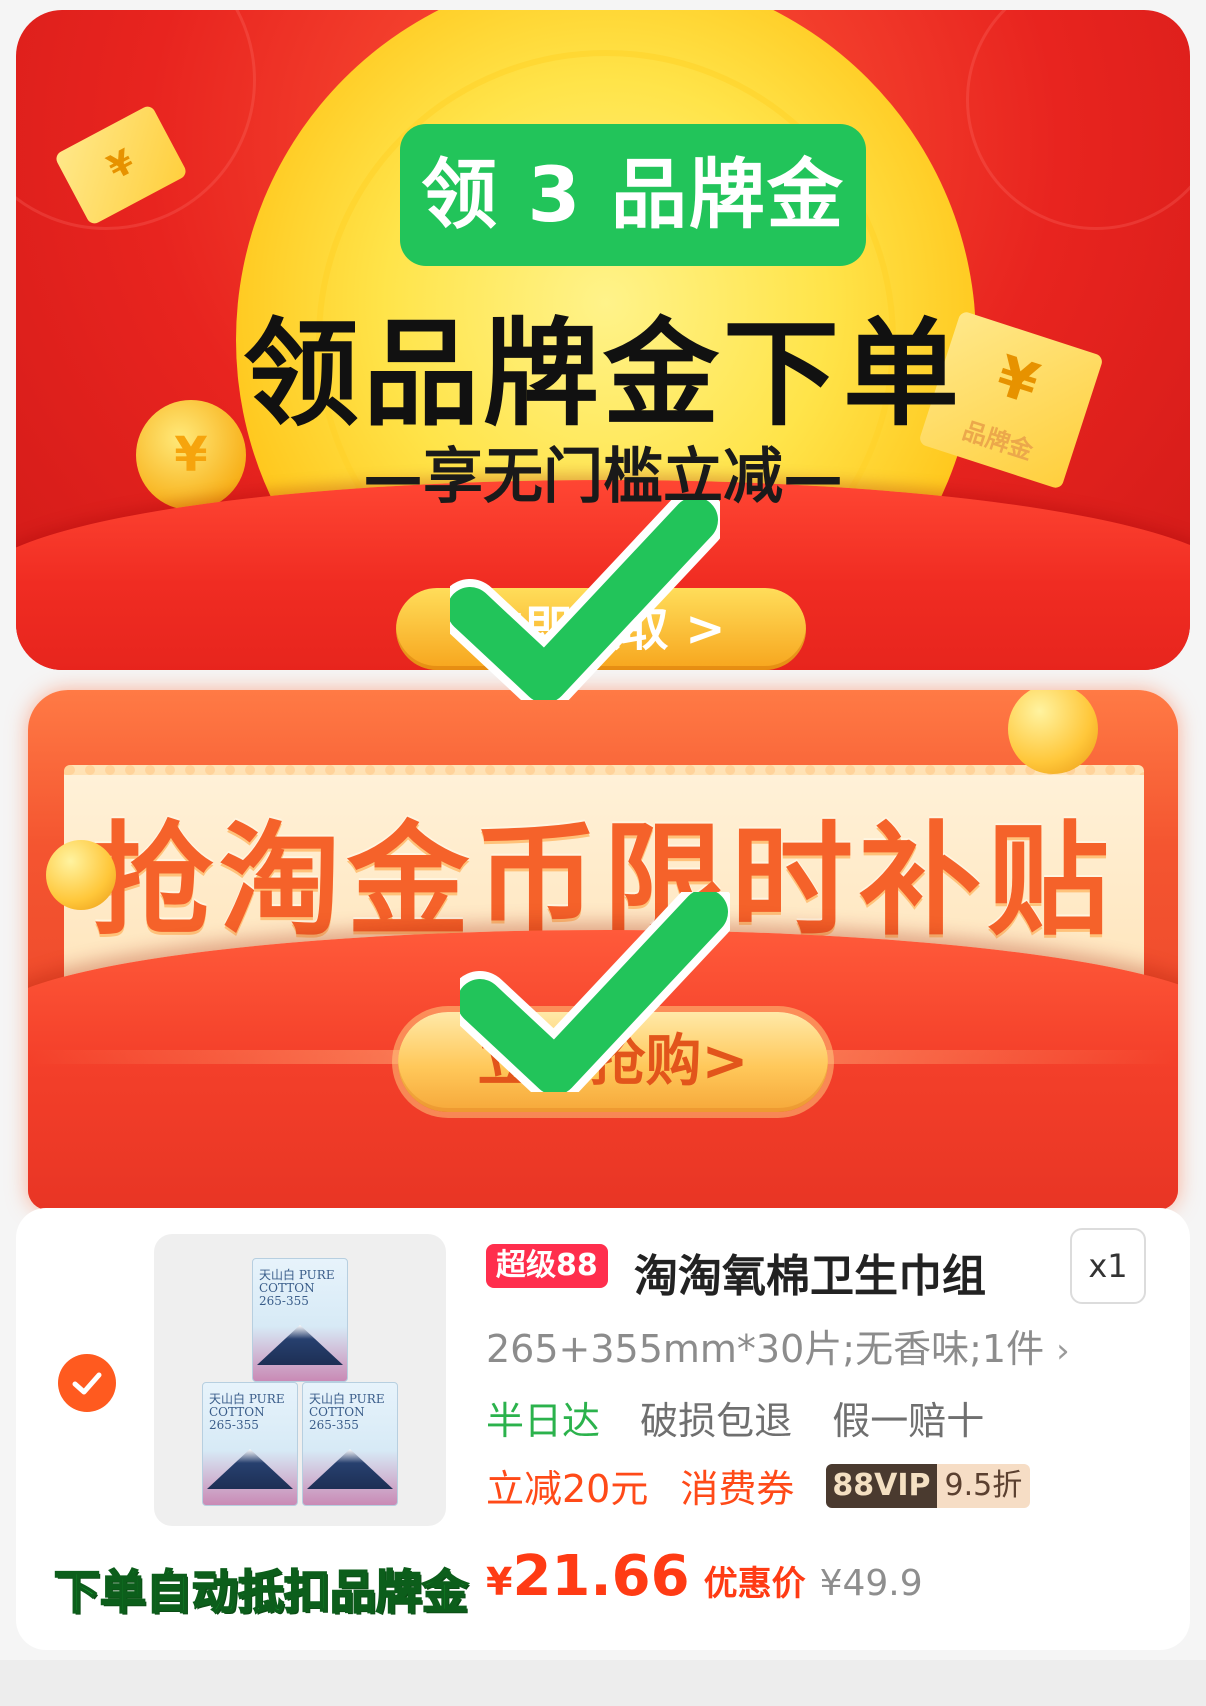 Image resolution: width=1206 pixels, height=1706 pixels. What do you see at coordinates (983, 1485) in the screenshot?
I see `vip-discount: 9.5折` at bounding box center [983, 1485].